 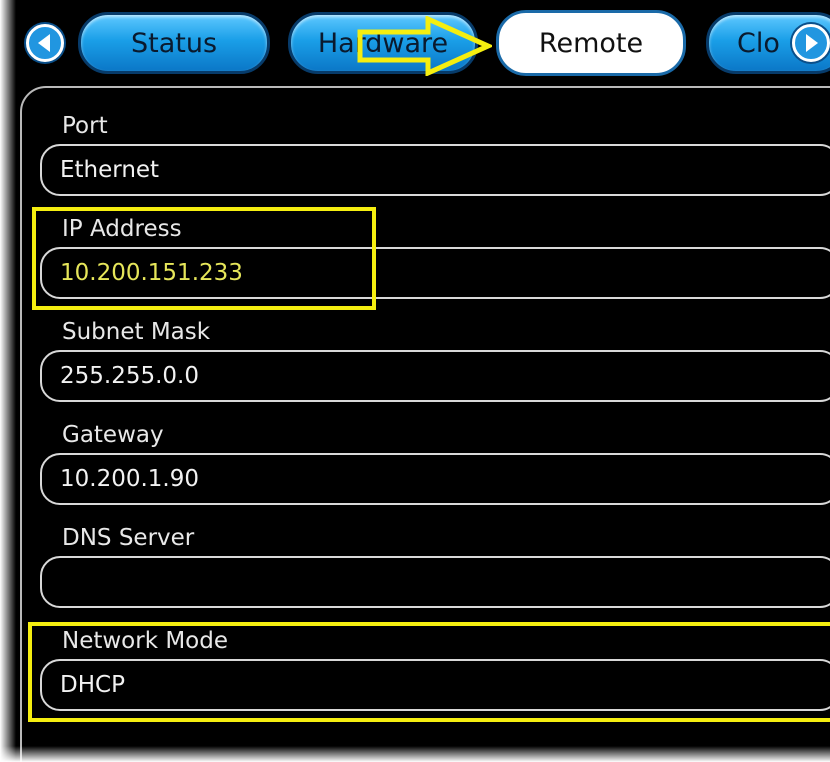 I want to click on tab-clock-label: Clo, so click(x=758, y=43).